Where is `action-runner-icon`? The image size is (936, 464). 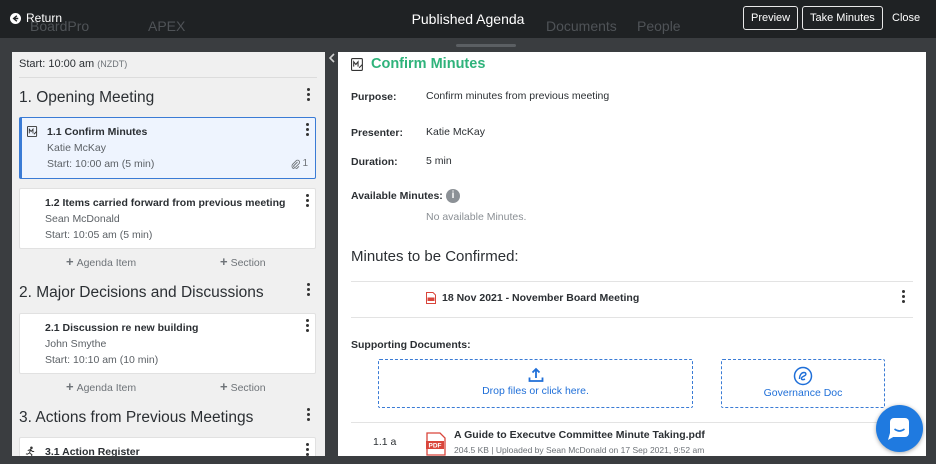 action-runner-icon is located at coordinates (30, 451).